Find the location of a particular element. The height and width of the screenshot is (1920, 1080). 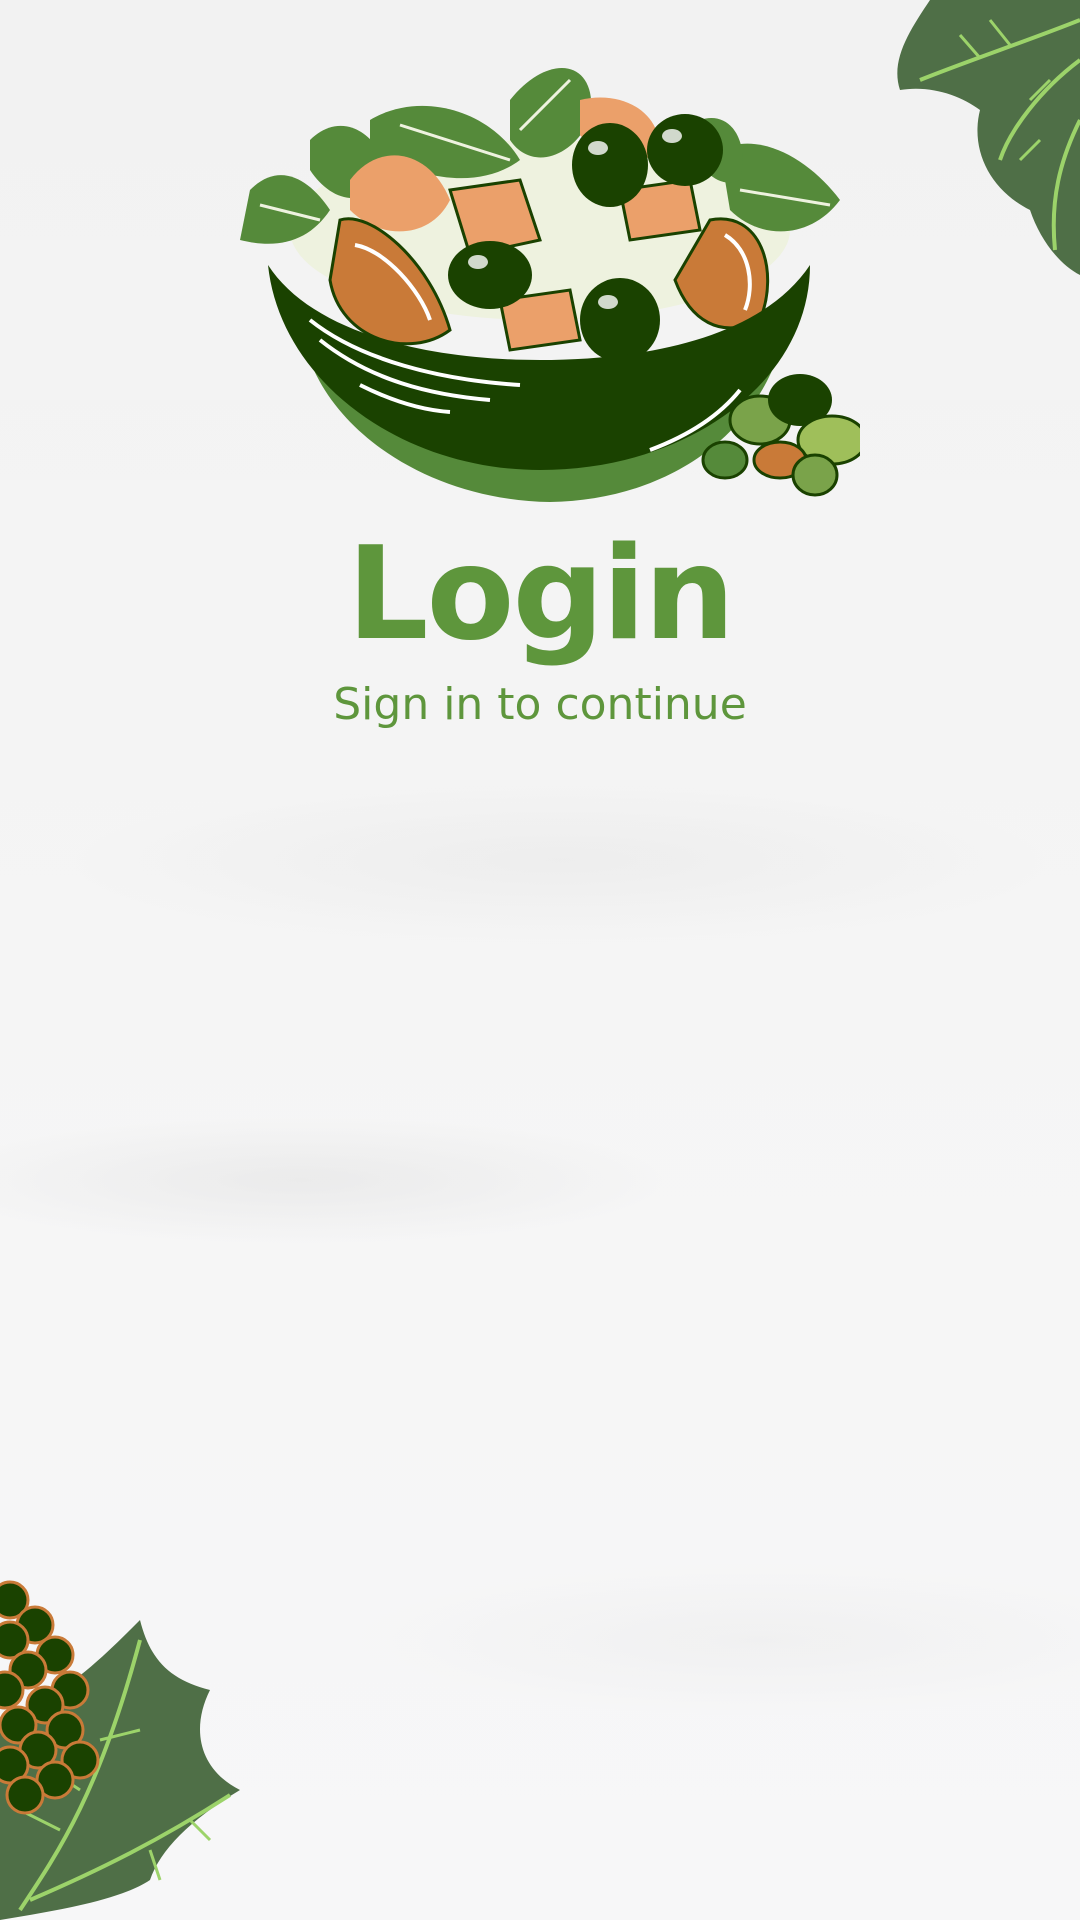

grape-leaf-icon is located at coordinates (120, 1750).